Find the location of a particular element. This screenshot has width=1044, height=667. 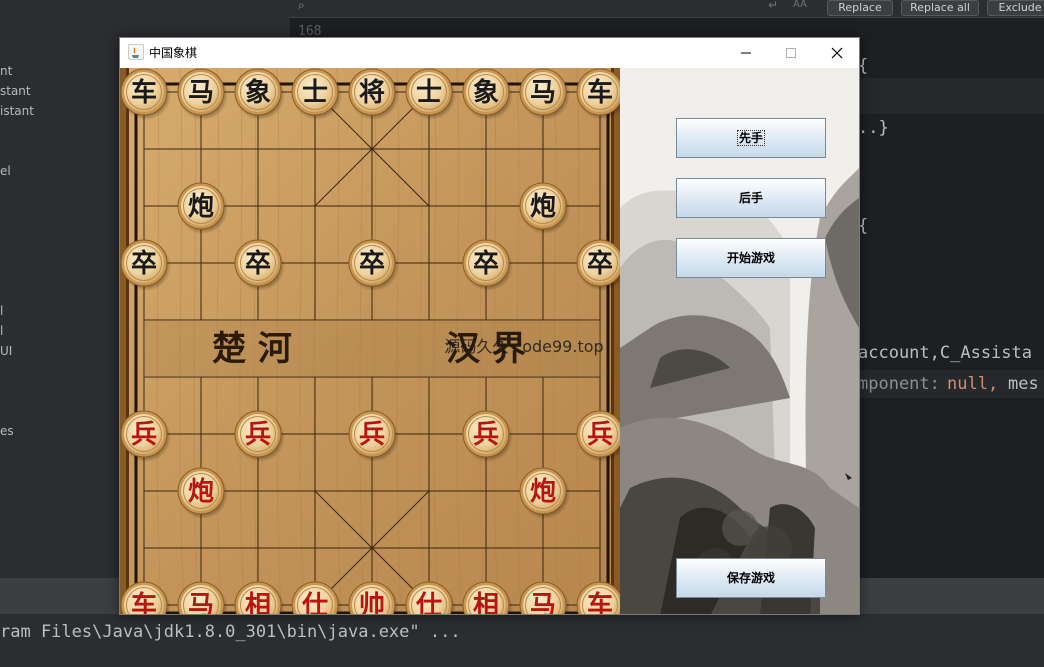

code-text: mes is located at coordinates (1023, 384).